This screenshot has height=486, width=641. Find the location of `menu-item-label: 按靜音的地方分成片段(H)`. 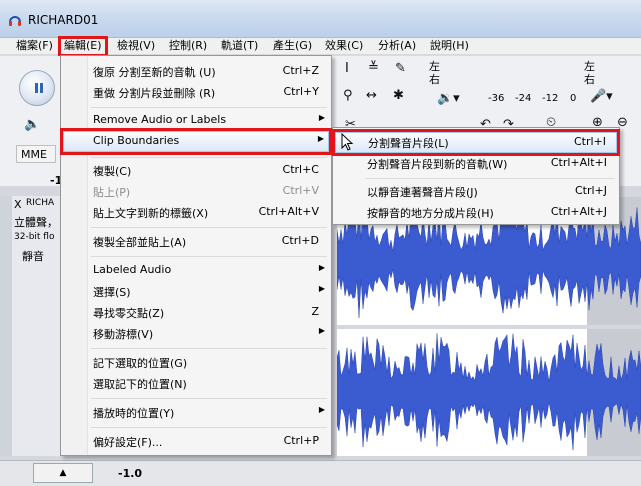

menu-item-label: 按靜音的地方分成片段(H) is located at coordinates (430, 213).